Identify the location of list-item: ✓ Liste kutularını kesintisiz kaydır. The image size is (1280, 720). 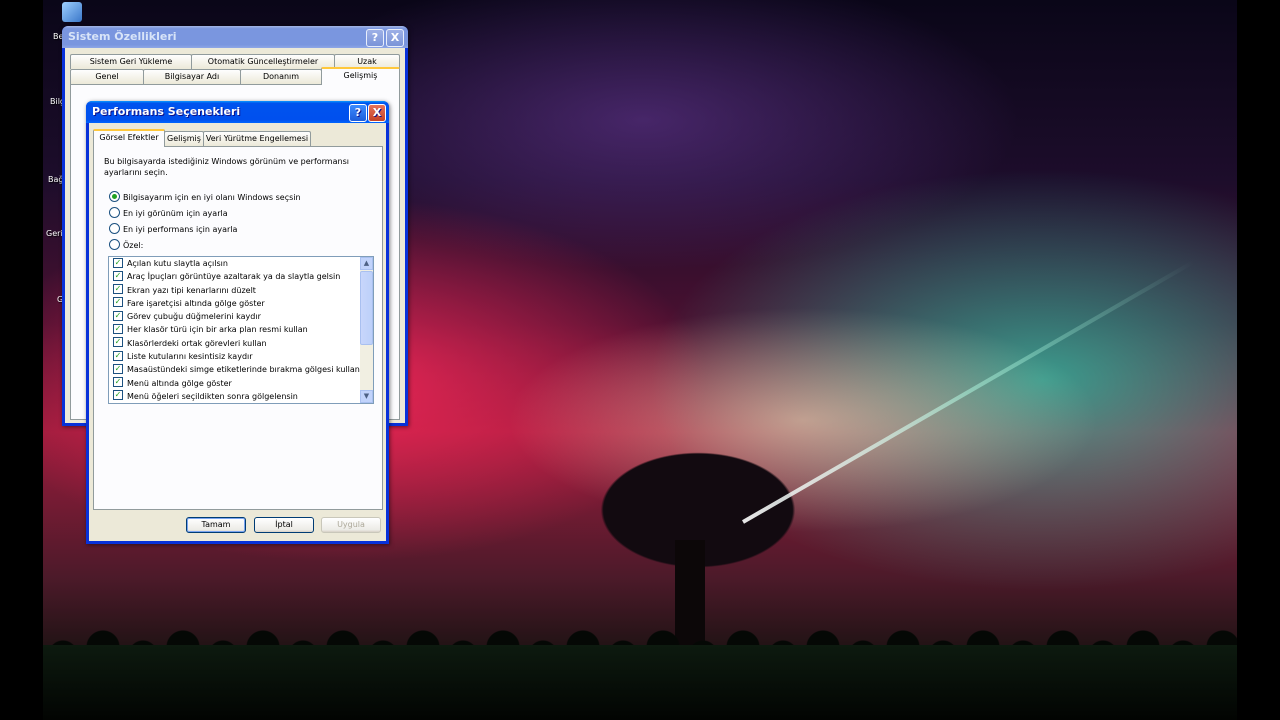
(241, 356).